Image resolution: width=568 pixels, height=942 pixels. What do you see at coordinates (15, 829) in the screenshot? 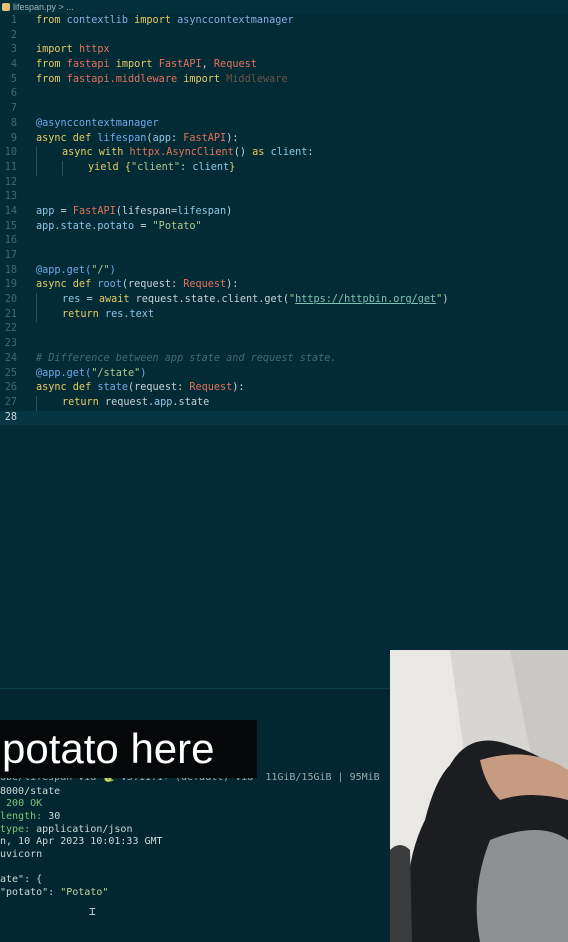
I see `header-key: type:` at bounding box center [15, 829].